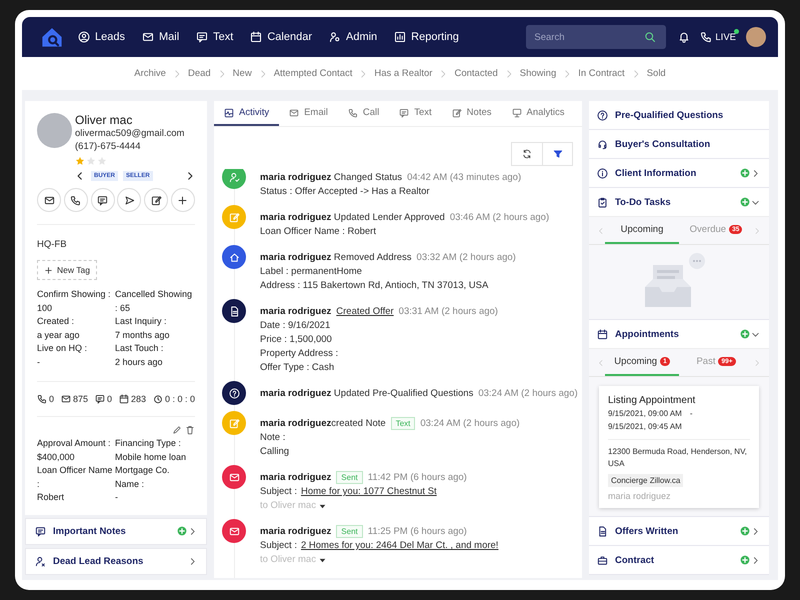 Image resolution: width=800 pixels, height=600 pixels. I want to click on user-gear-icon, so click(334, 37).